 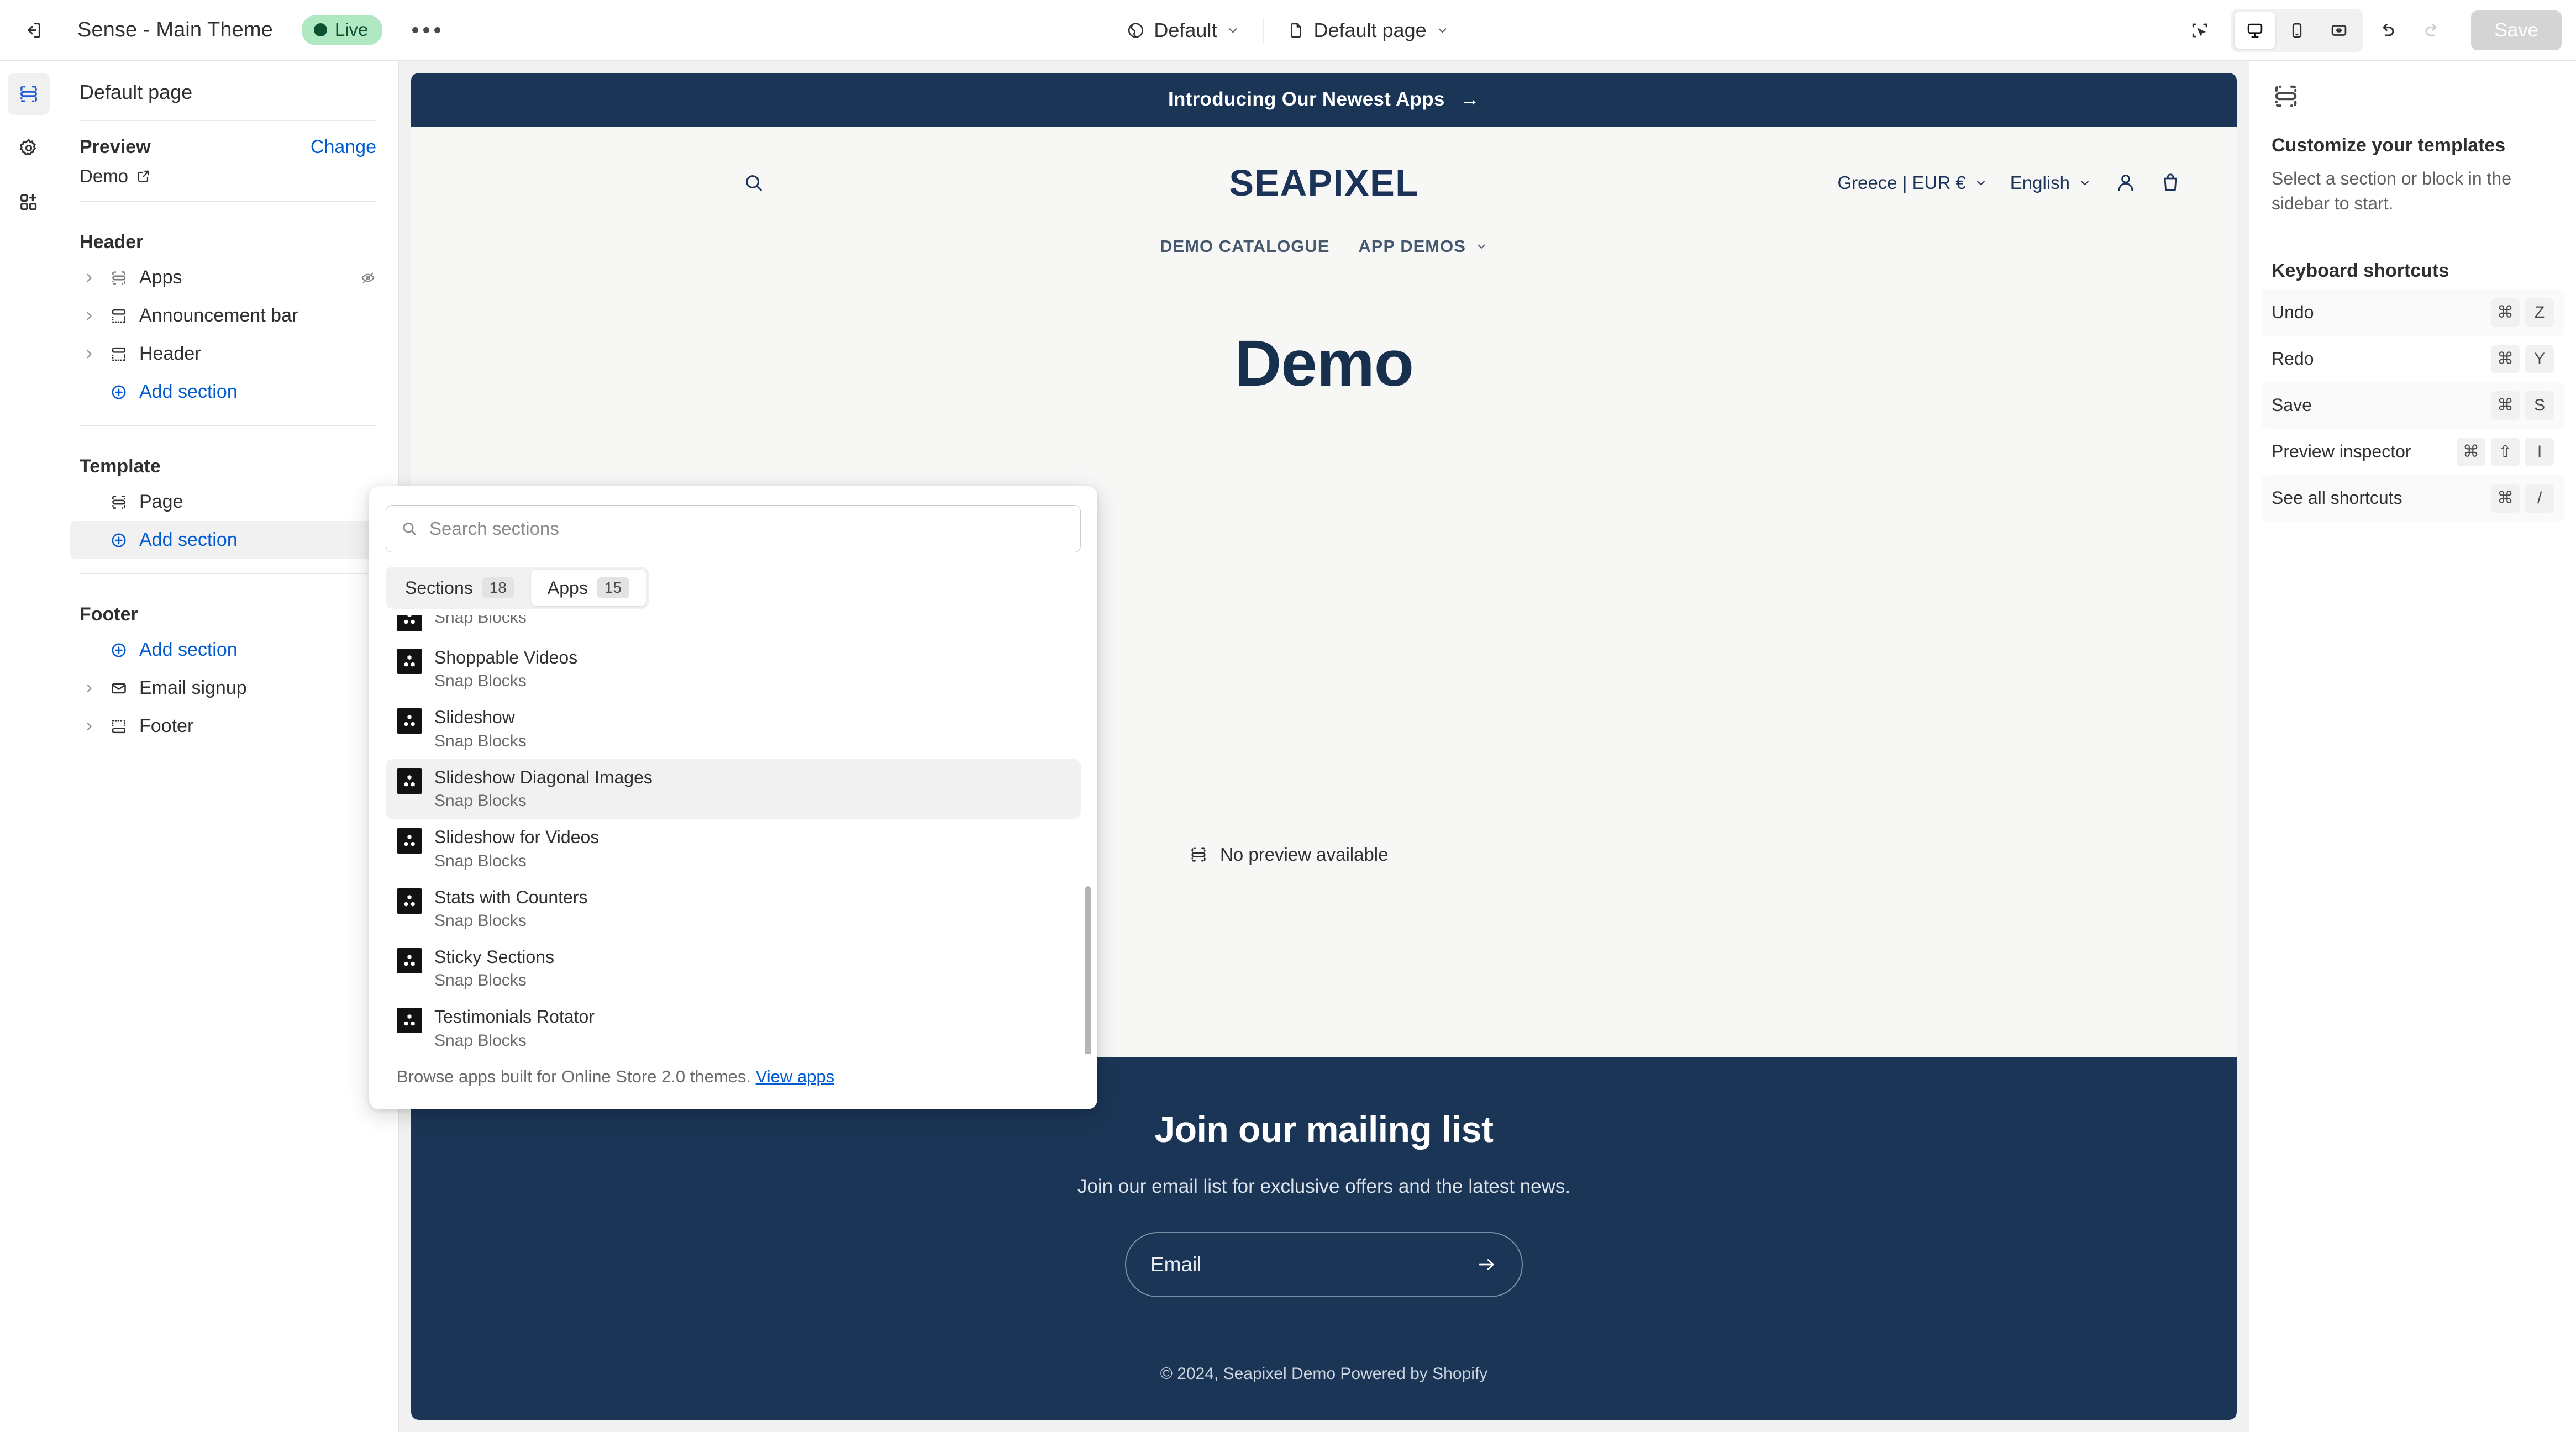 I want to click on sidebar-item-footer: Footer, so click(x=228, y=726).